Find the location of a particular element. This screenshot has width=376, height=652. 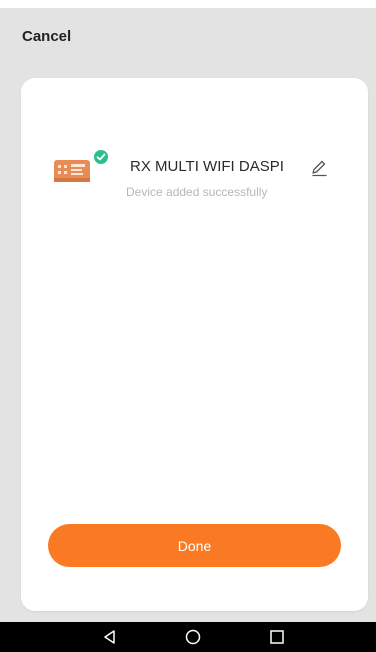

system-nav-bar is located at coordinates (188, 637).